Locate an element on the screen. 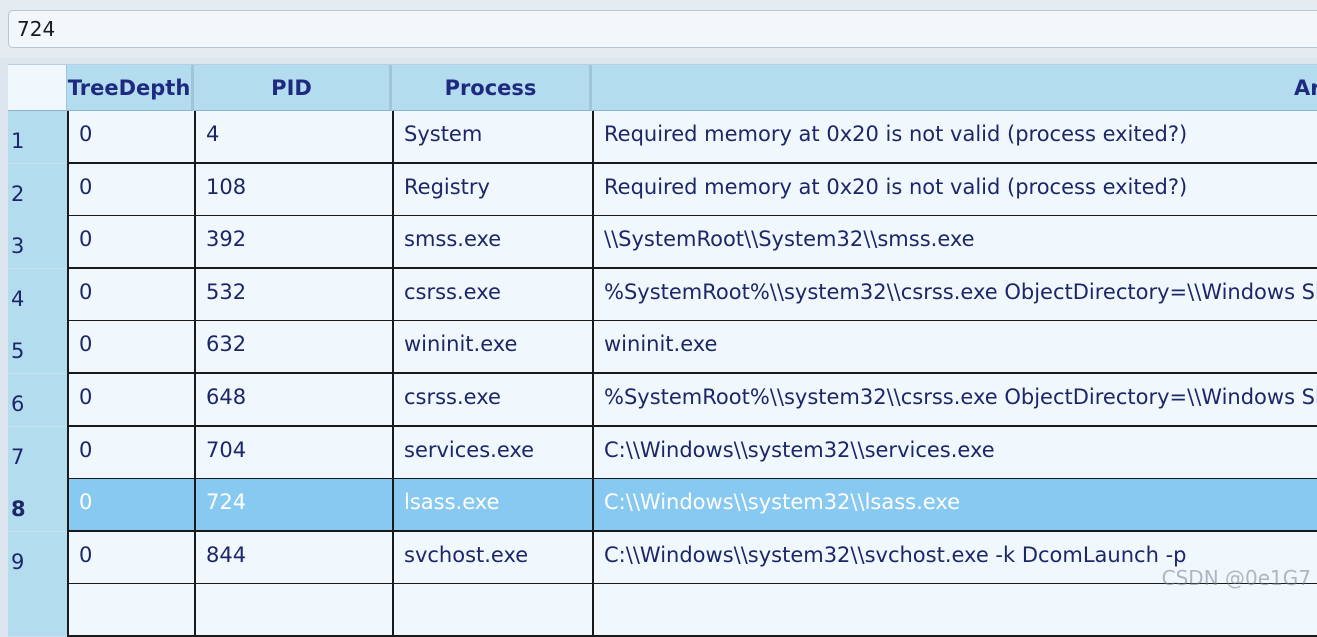  cell-args: C:\\Windows\\system32\\lsass.exe is located at coordinates (954, 506).